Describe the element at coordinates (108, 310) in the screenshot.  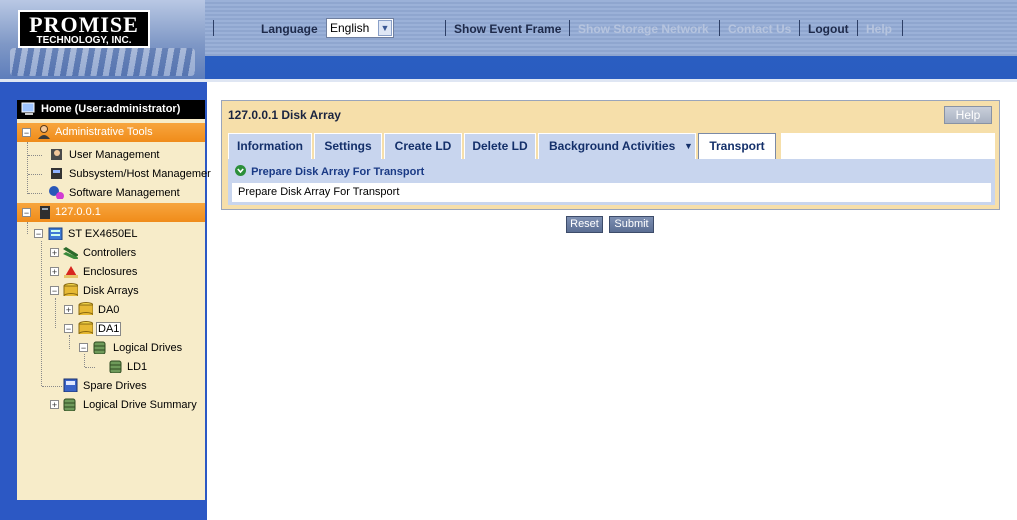
I see `tree-da0: DA0` at that location.